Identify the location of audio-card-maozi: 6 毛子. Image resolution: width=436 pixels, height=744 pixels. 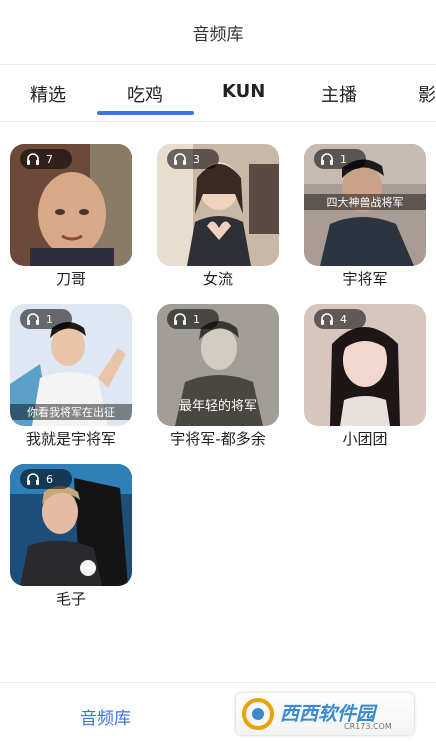
(71, 536).